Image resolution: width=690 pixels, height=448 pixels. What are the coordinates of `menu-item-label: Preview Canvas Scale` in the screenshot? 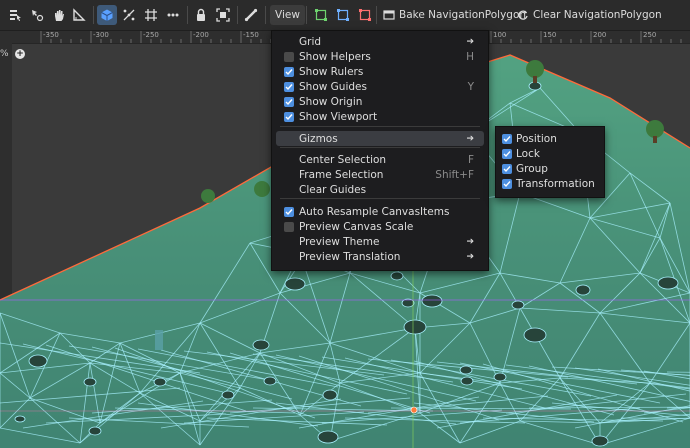 It's located at (356, 226).